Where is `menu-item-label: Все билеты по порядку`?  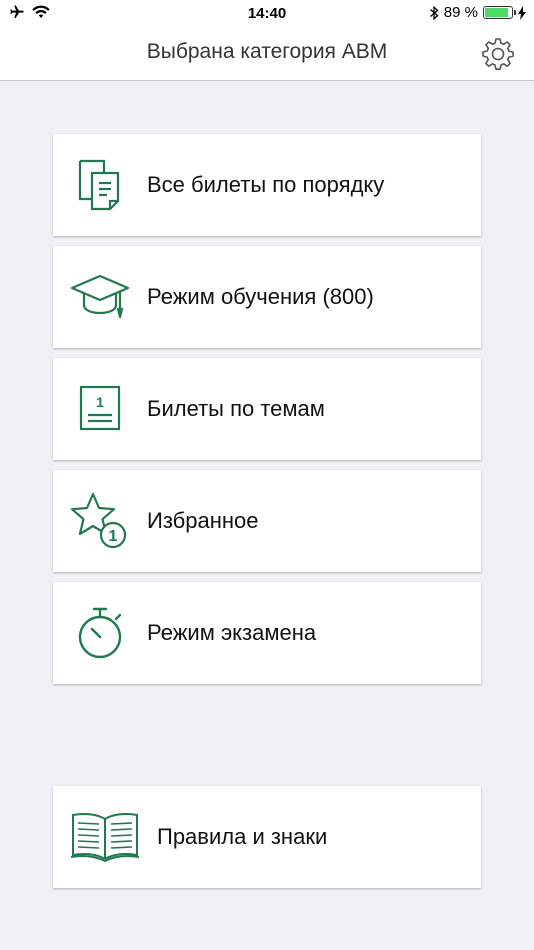 menu-item-label: Все билеты по порядку is located at coordinates (266, 184).